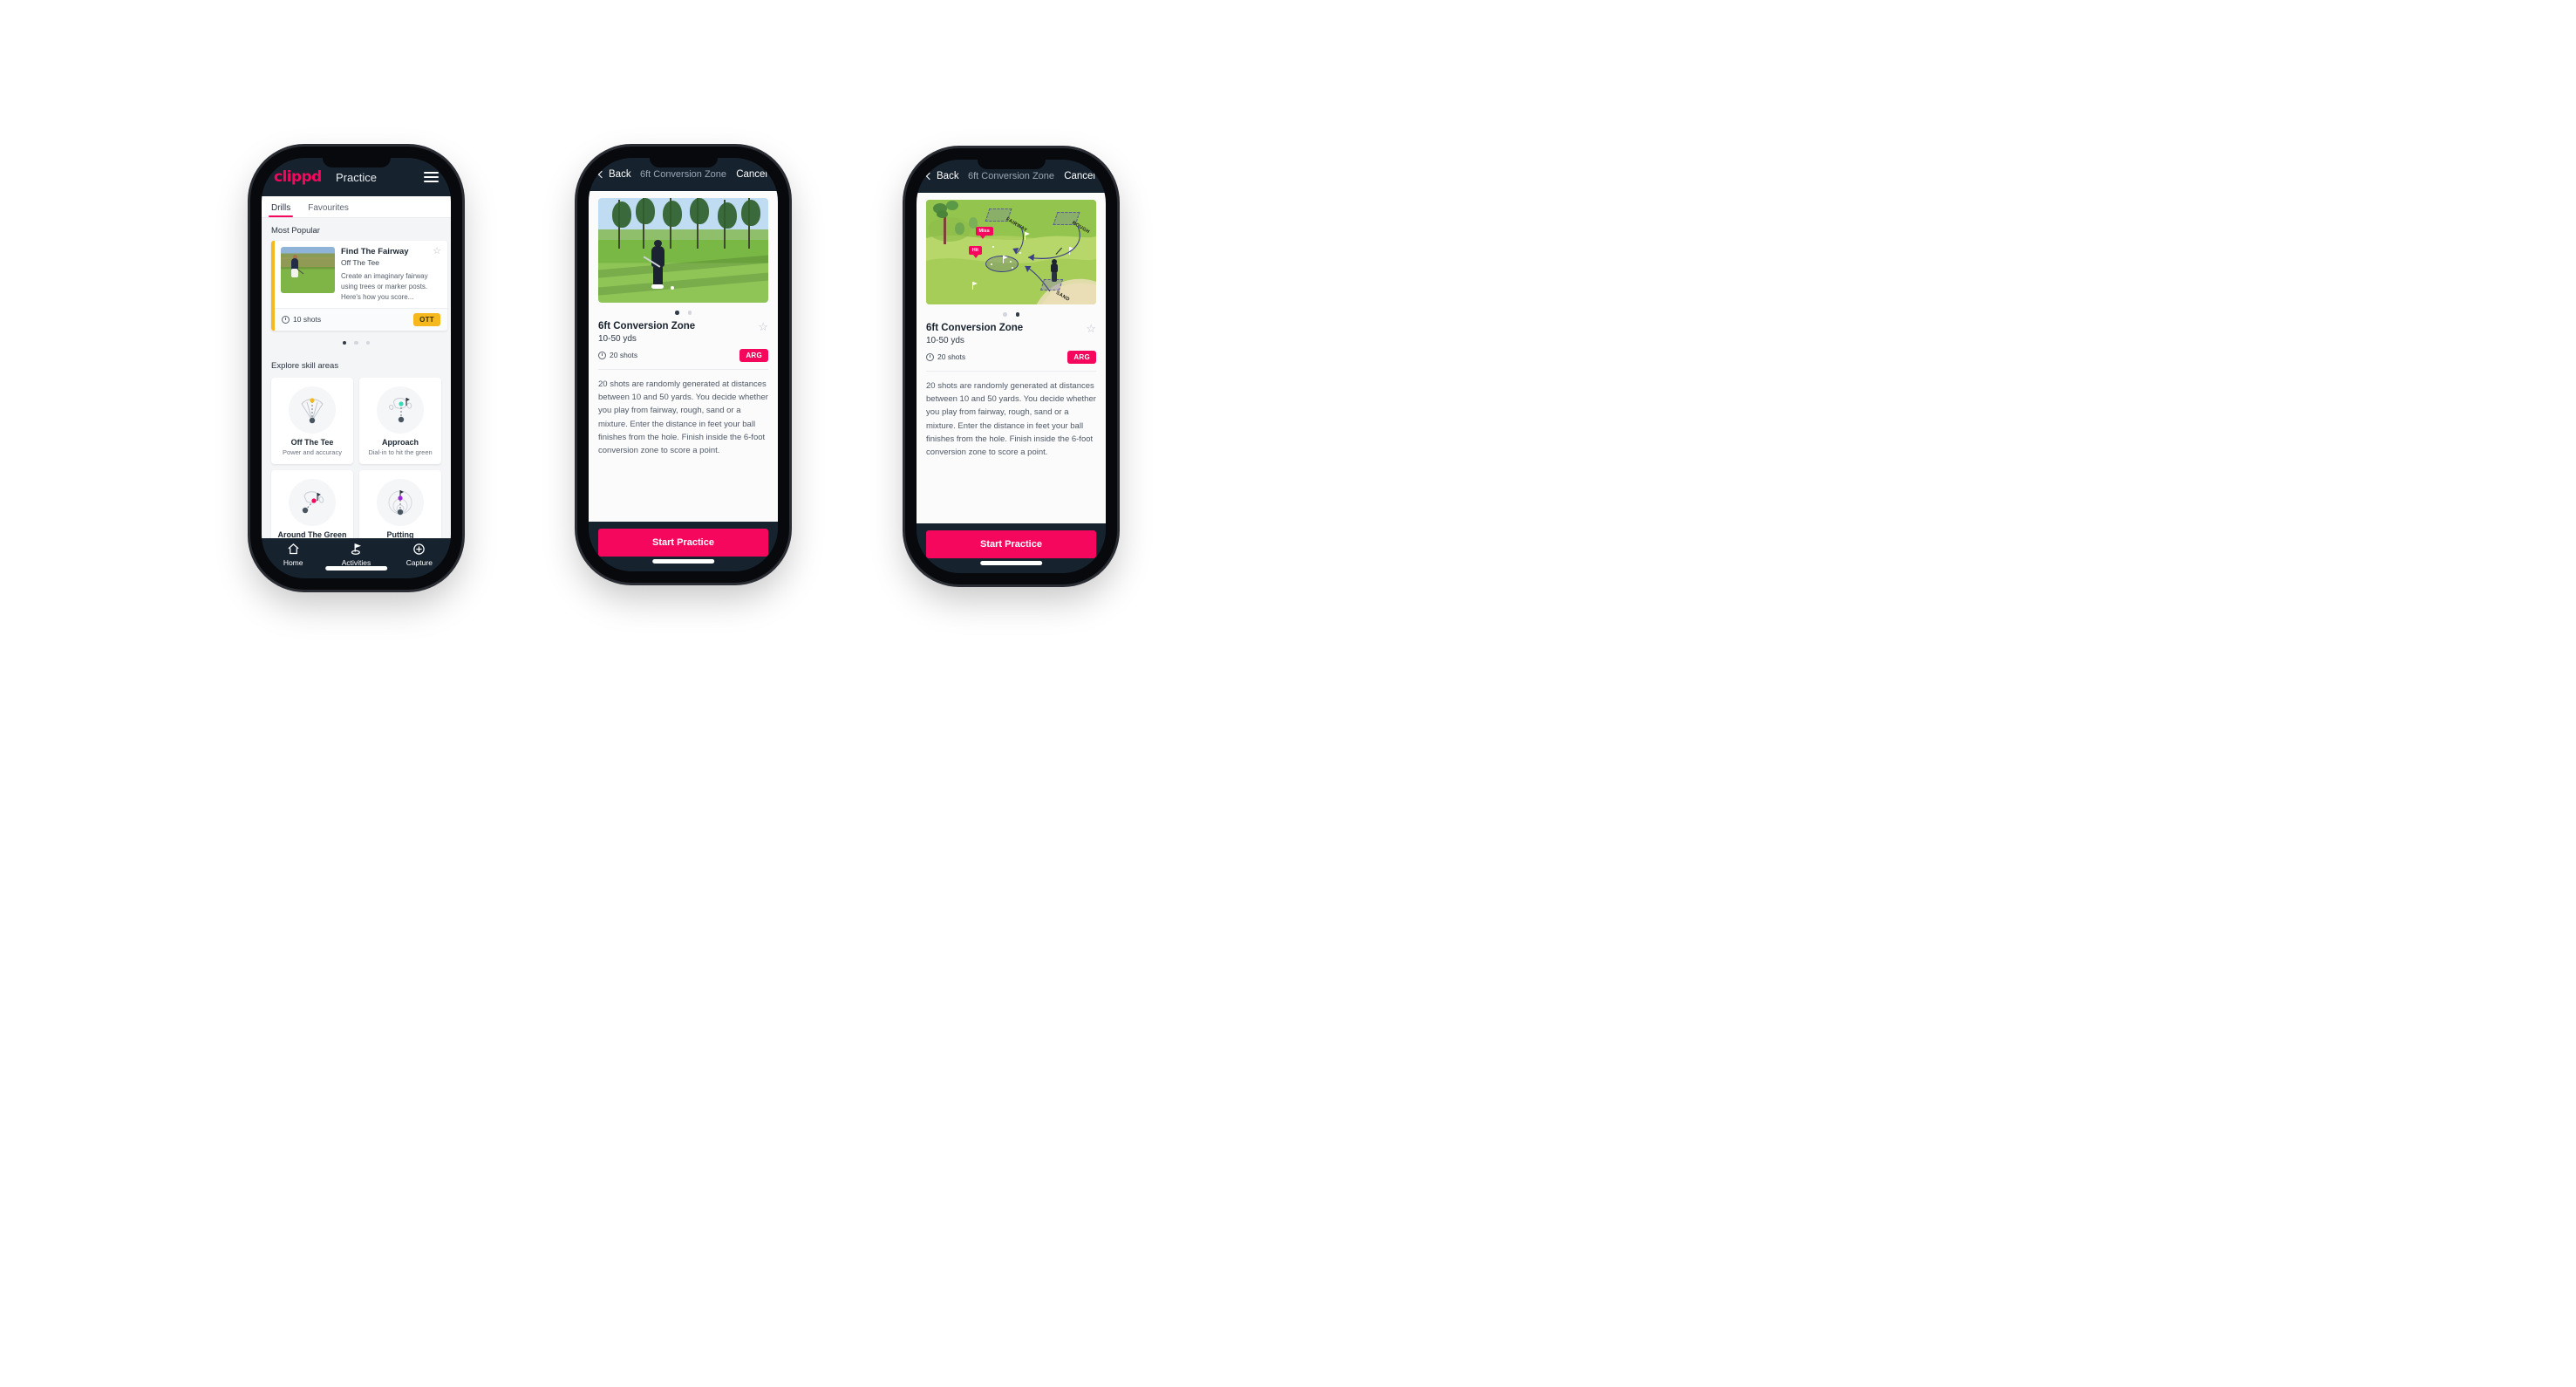 This screenshot has width=2576, height=1387. I want to click on tab-favourites: Favourites, so click(329, 210).